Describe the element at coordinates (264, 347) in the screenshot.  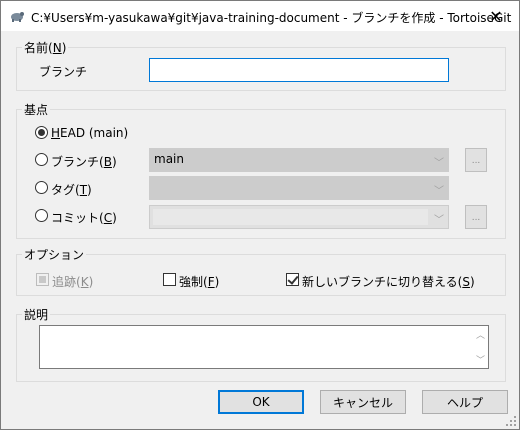
I see `description-input: ︿ ﹀` at that location.